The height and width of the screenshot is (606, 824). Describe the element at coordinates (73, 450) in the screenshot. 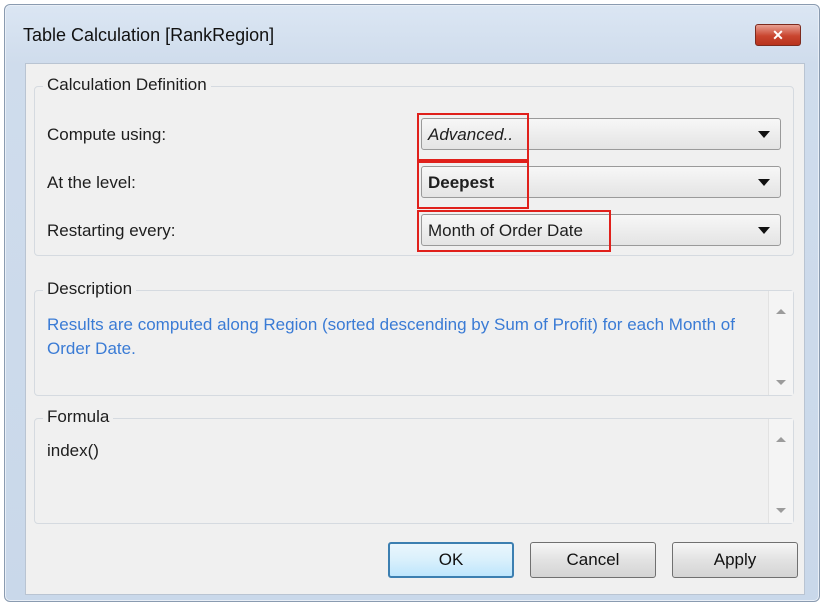

I see `formula-text: index()` at that location.